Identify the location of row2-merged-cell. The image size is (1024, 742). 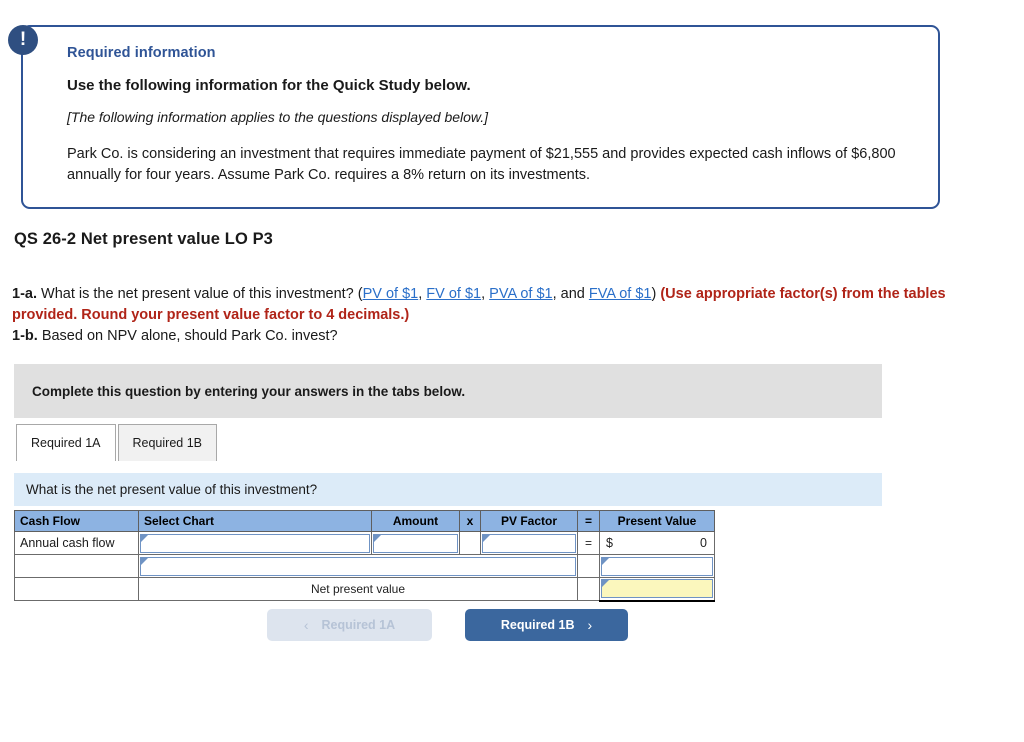
(358, 566).